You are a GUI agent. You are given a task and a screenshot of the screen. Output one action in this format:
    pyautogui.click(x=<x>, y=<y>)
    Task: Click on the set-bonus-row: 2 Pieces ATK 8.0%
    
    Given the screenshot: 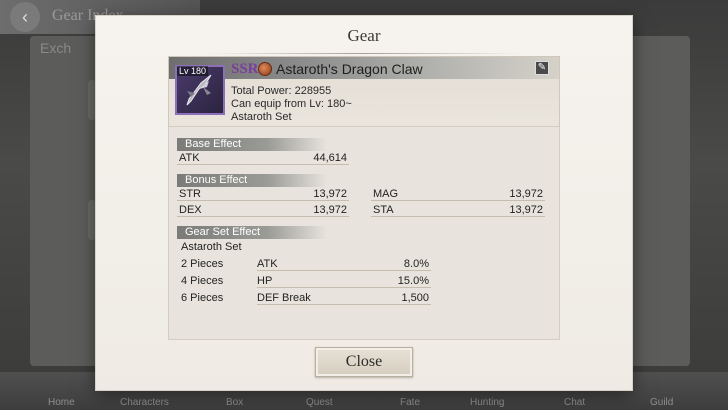 What is the action you would take?
    pyautogui.click(x=306, y=264)
    